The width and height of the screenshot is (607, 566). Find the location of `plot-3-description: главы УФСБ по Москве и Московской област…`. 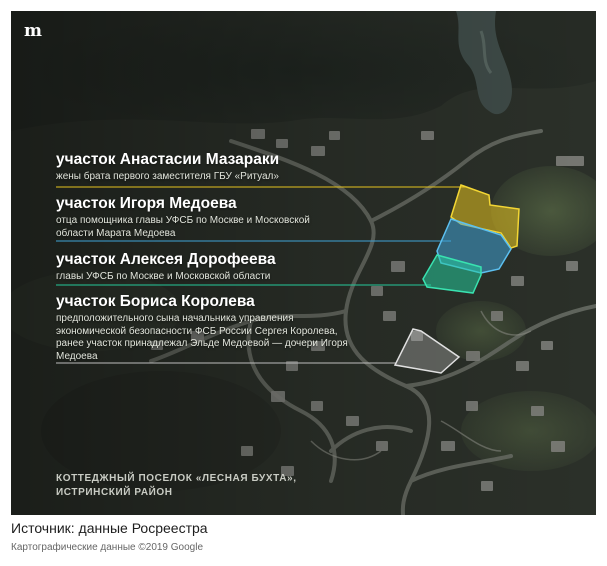

plot-3-description: главы УФСБ по Москве и Московской област… is located at coordinates (163, 276).